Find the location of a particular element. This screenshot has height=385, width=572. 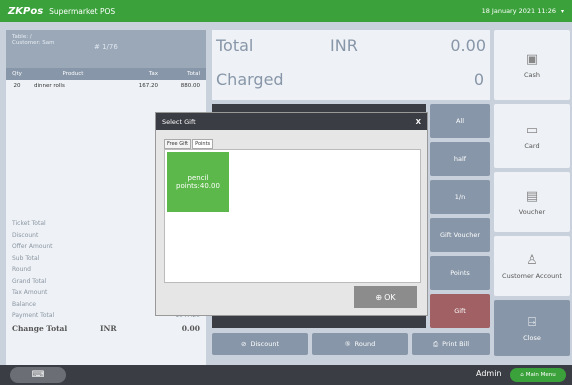

discount-label: Discount is located at coordinates (264, 344).